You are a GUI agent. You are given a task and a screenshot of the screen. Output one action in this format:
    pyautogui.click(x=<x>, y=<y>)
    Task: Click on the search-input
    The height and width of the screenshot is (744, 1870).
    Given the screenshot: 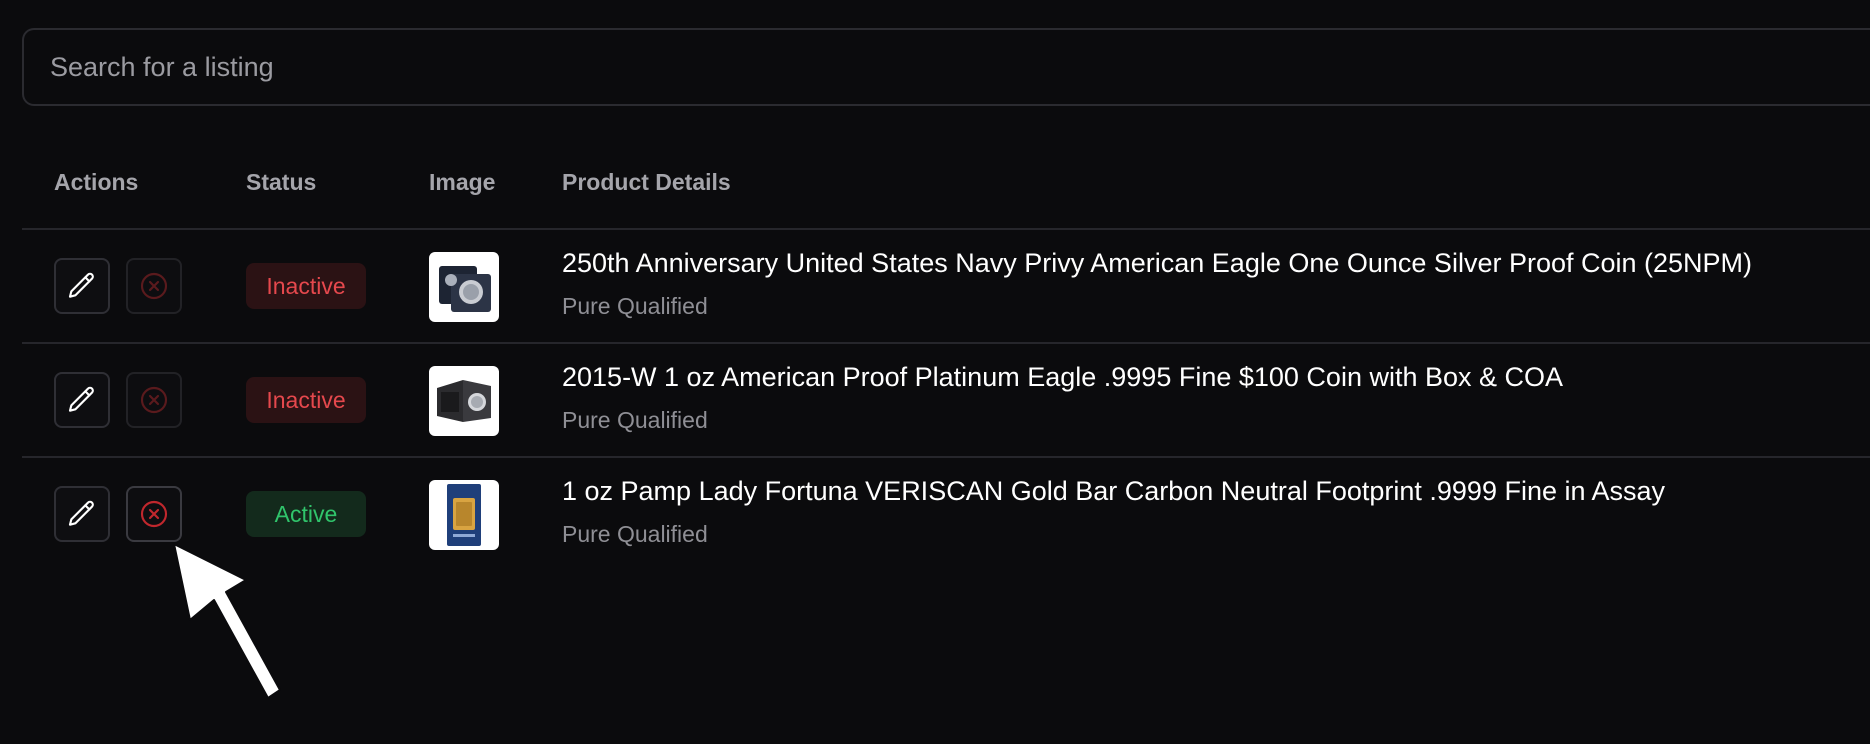 What is the action you would take?
    pyautogui.click(x=947, y=67)
    